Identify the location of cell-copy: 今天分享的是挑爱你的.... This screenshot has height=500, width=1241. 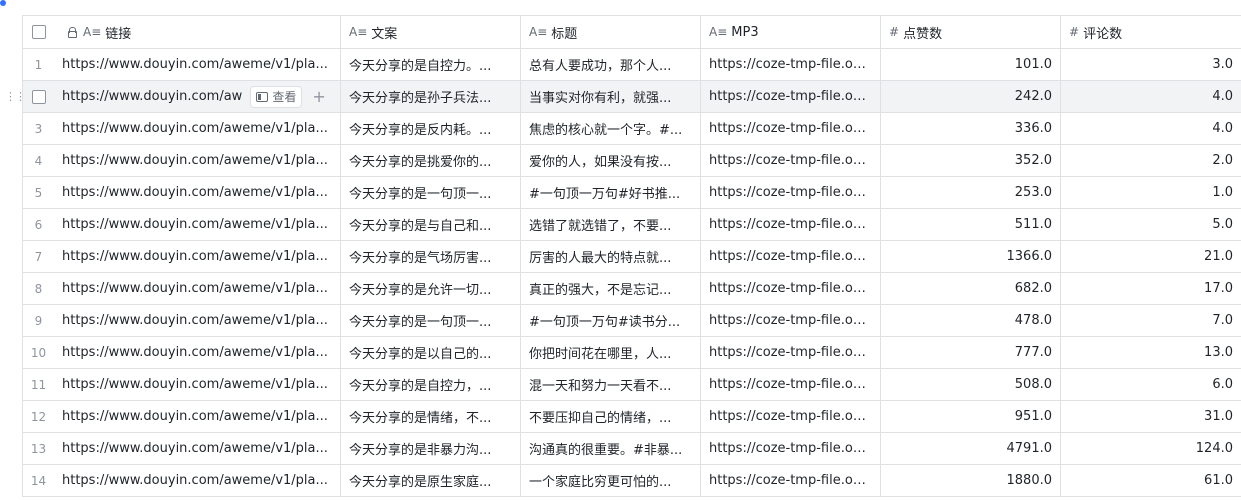
(431, 160).